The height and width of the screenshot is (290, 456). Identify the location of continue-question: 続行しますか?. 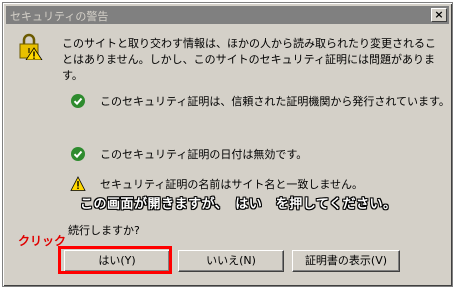
(104, 230).